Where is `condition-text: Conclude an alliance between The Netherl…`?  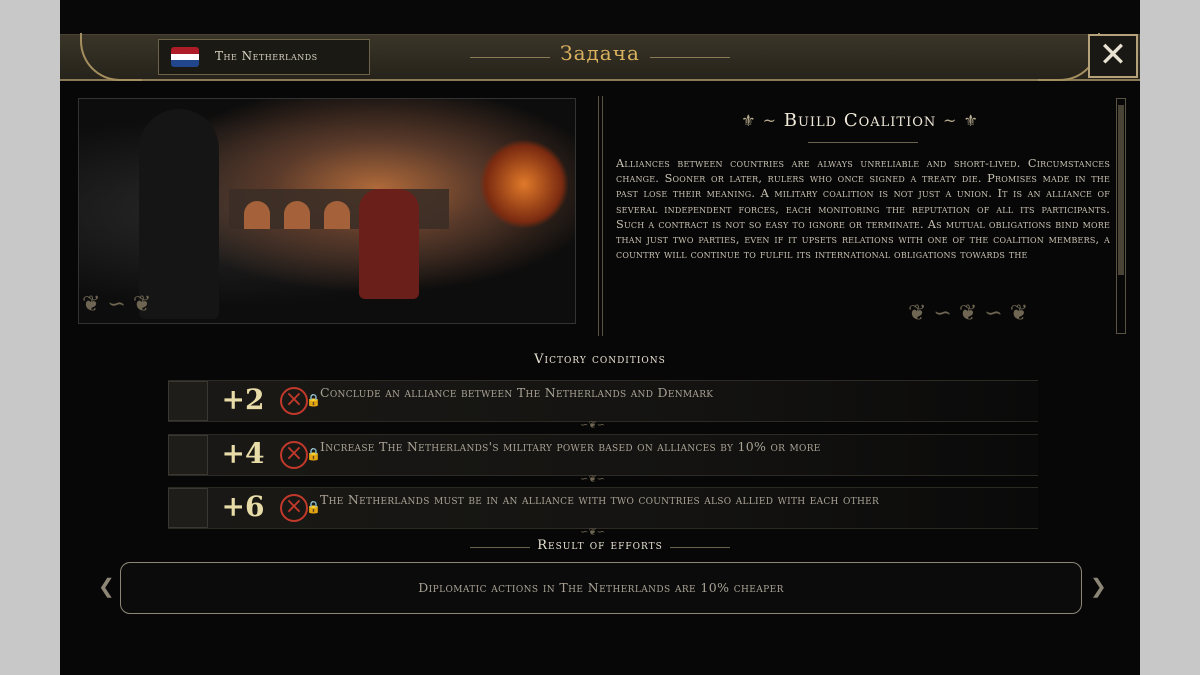
condition-text: Conclude an alliance between The Netherl… is located at coordinates (517, 392).